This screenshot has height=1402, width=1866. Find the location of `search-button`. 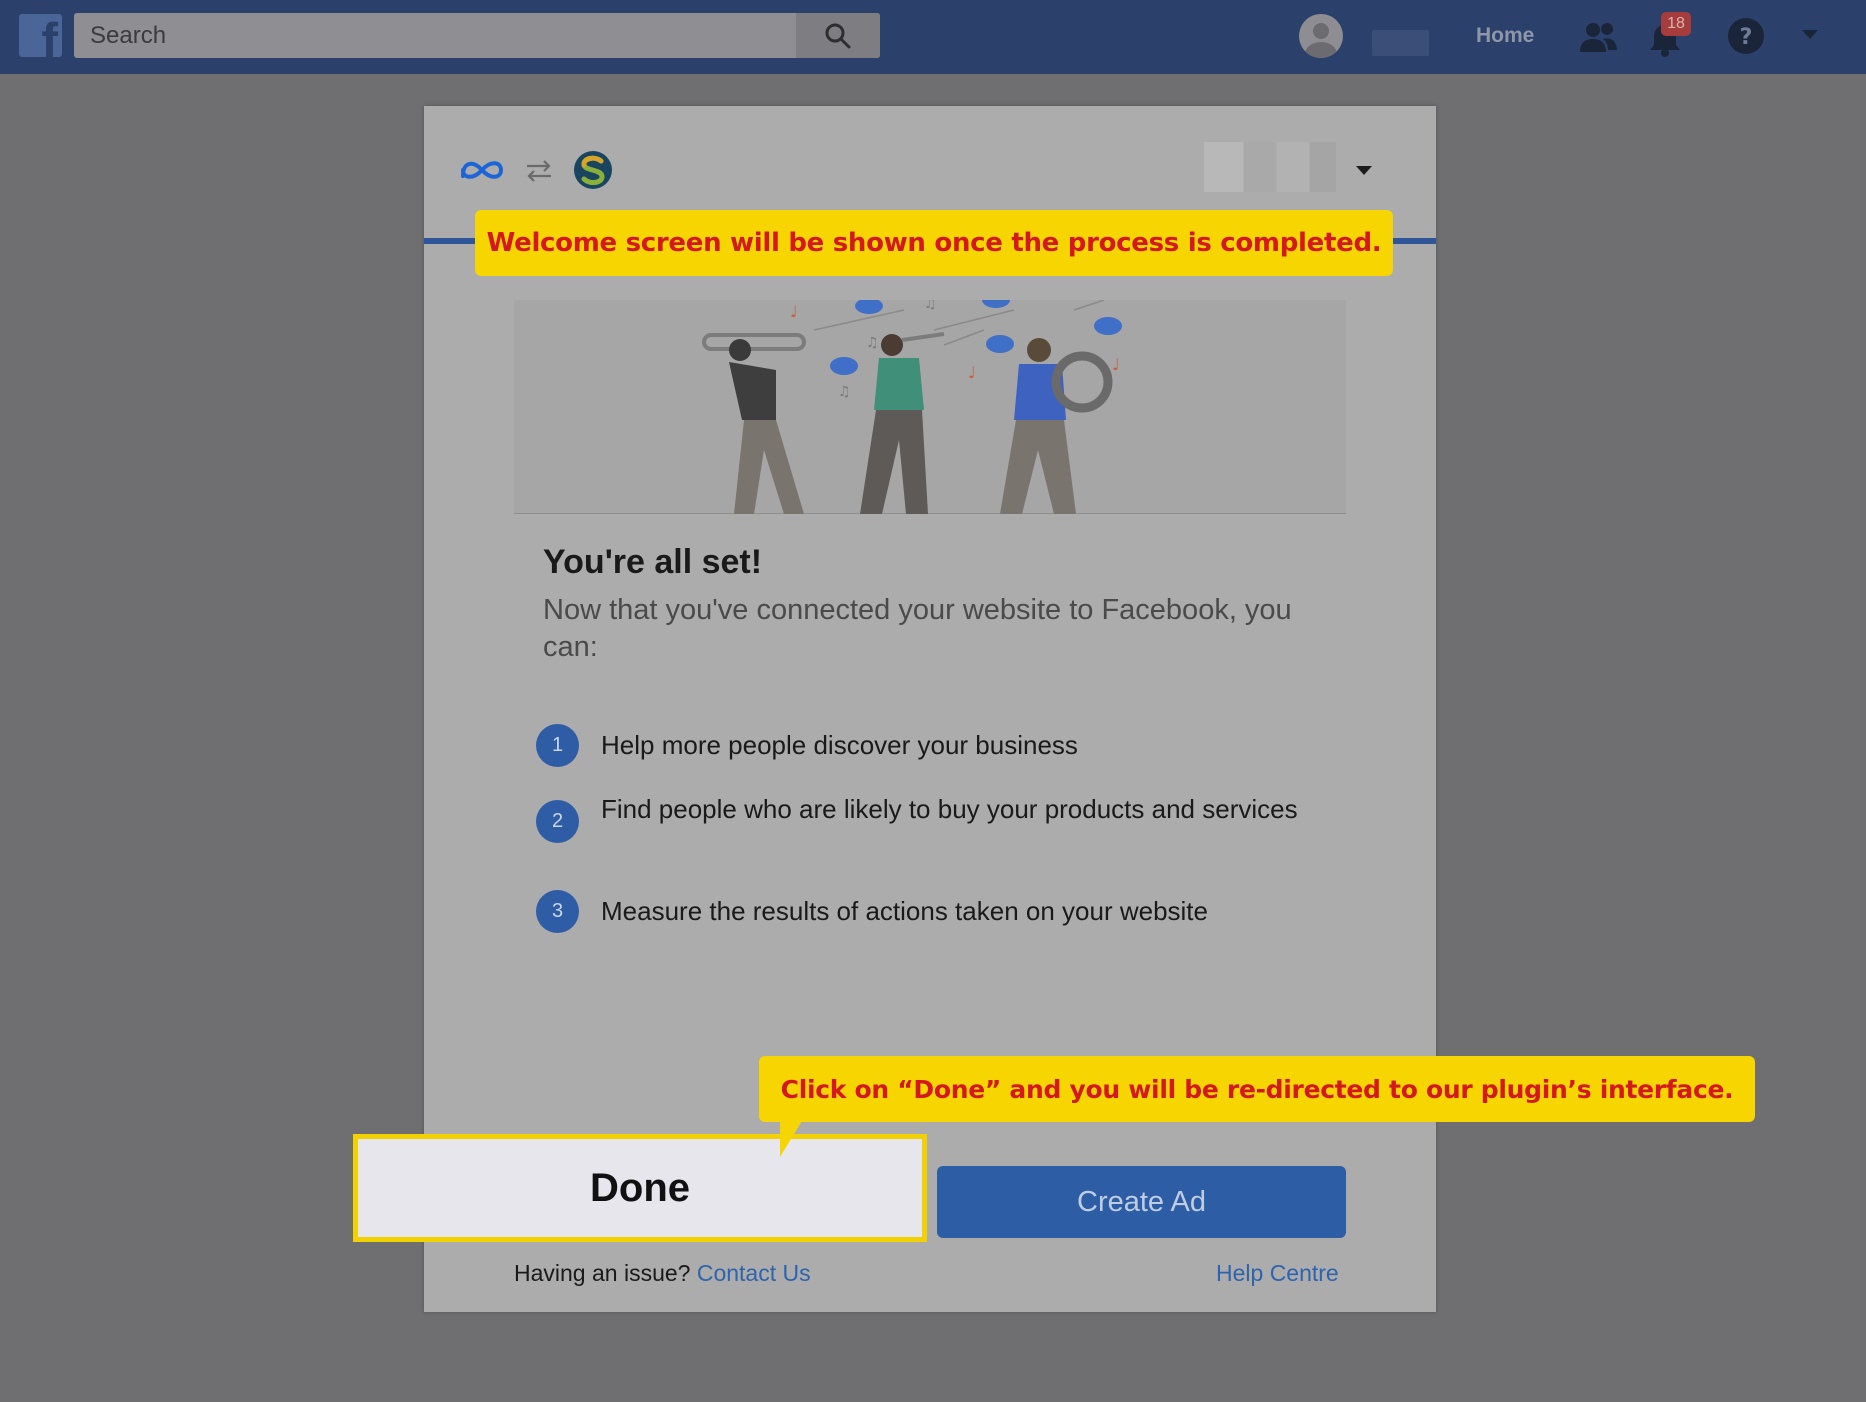

search-button is located at coordinates (838, 35).